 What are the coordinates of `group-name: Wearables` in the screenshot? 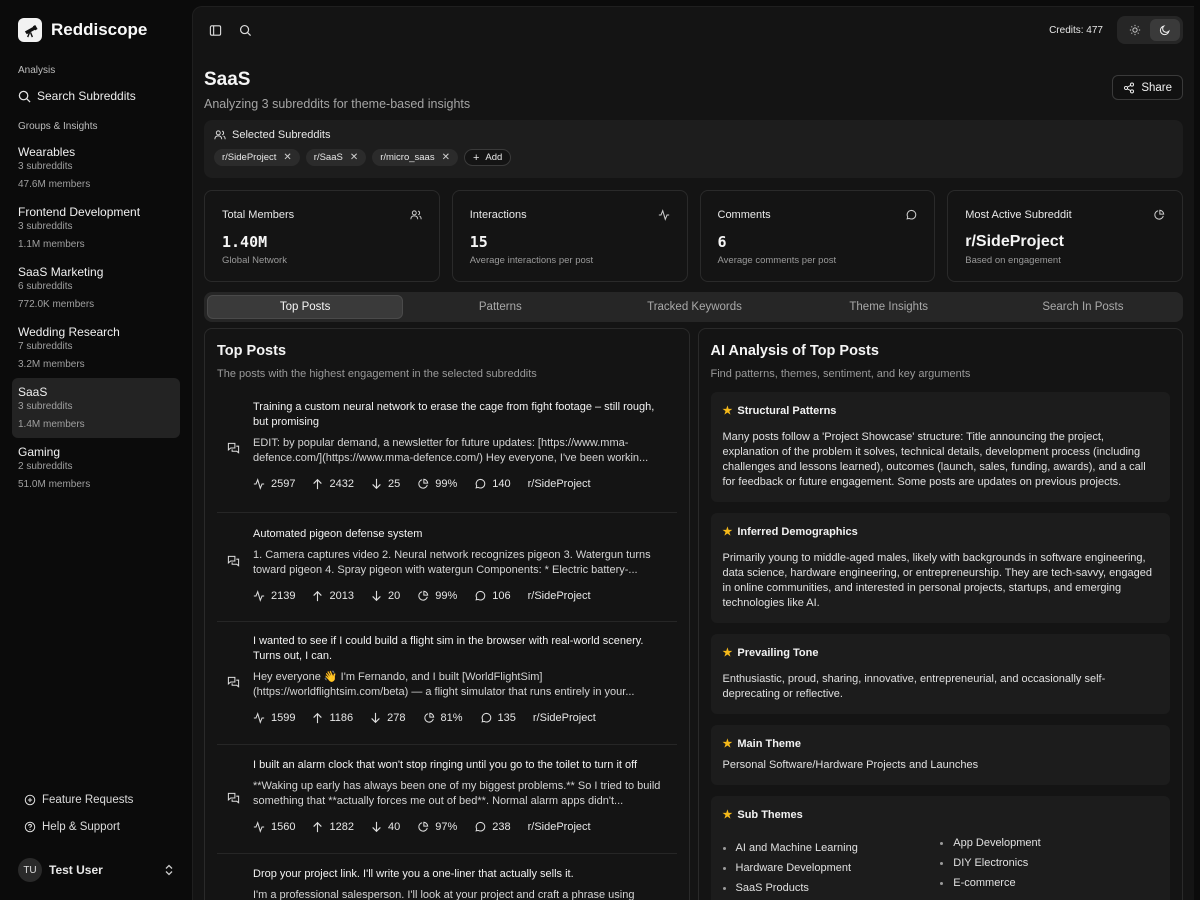 It's located at (47, 152).